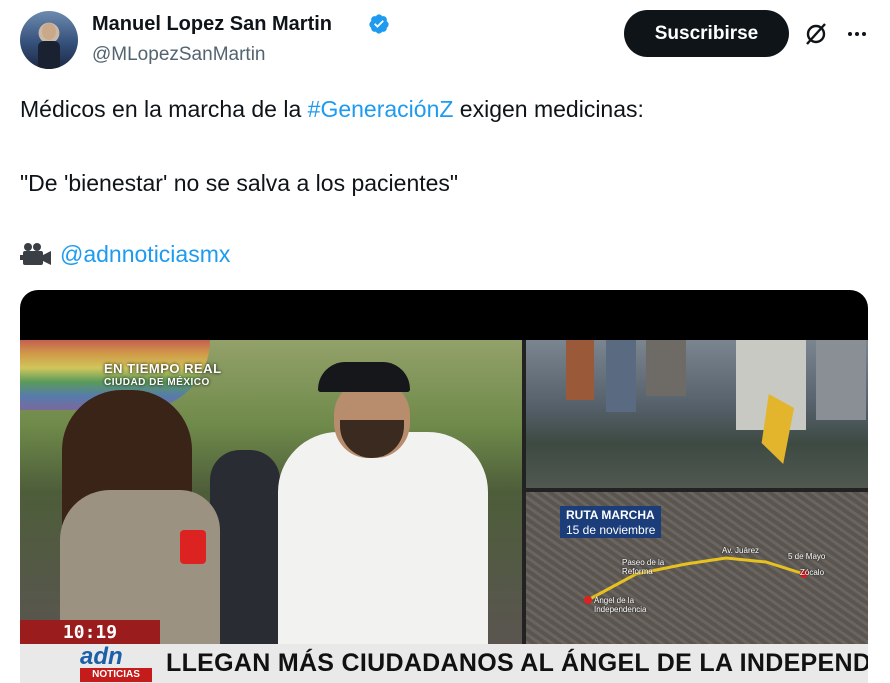 Image resolution: width=890 pixels, height=683 pixels. Describe the element at coordinates (697, 414) in the screenshot. I see `aerial-view` at that location.